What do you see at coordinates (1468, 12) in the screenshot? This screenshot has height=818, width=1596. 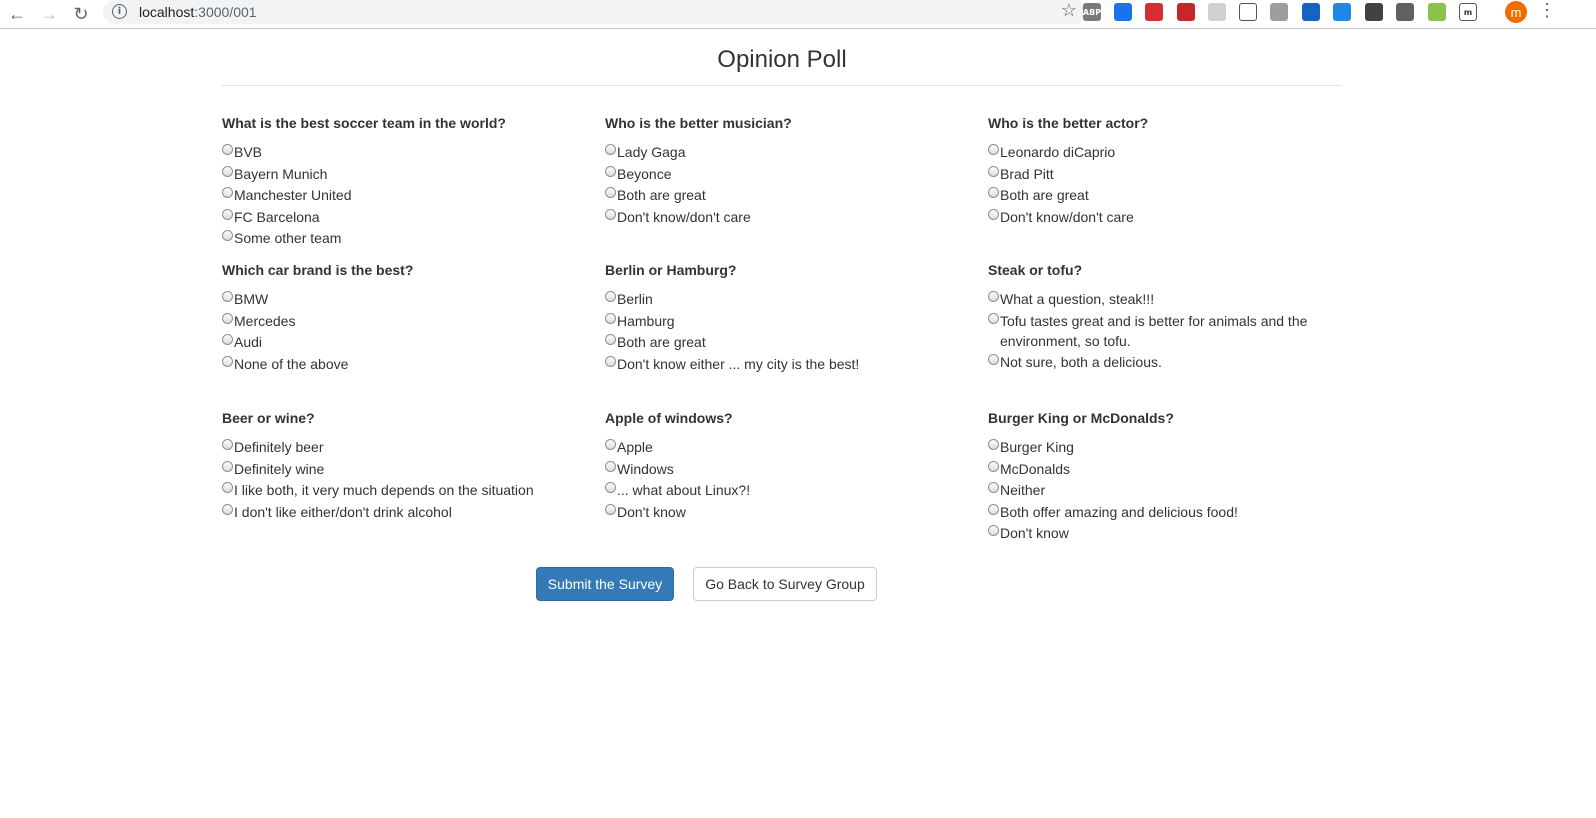 I see `m-extension-icon: m` at bounding box center [1468, 12].